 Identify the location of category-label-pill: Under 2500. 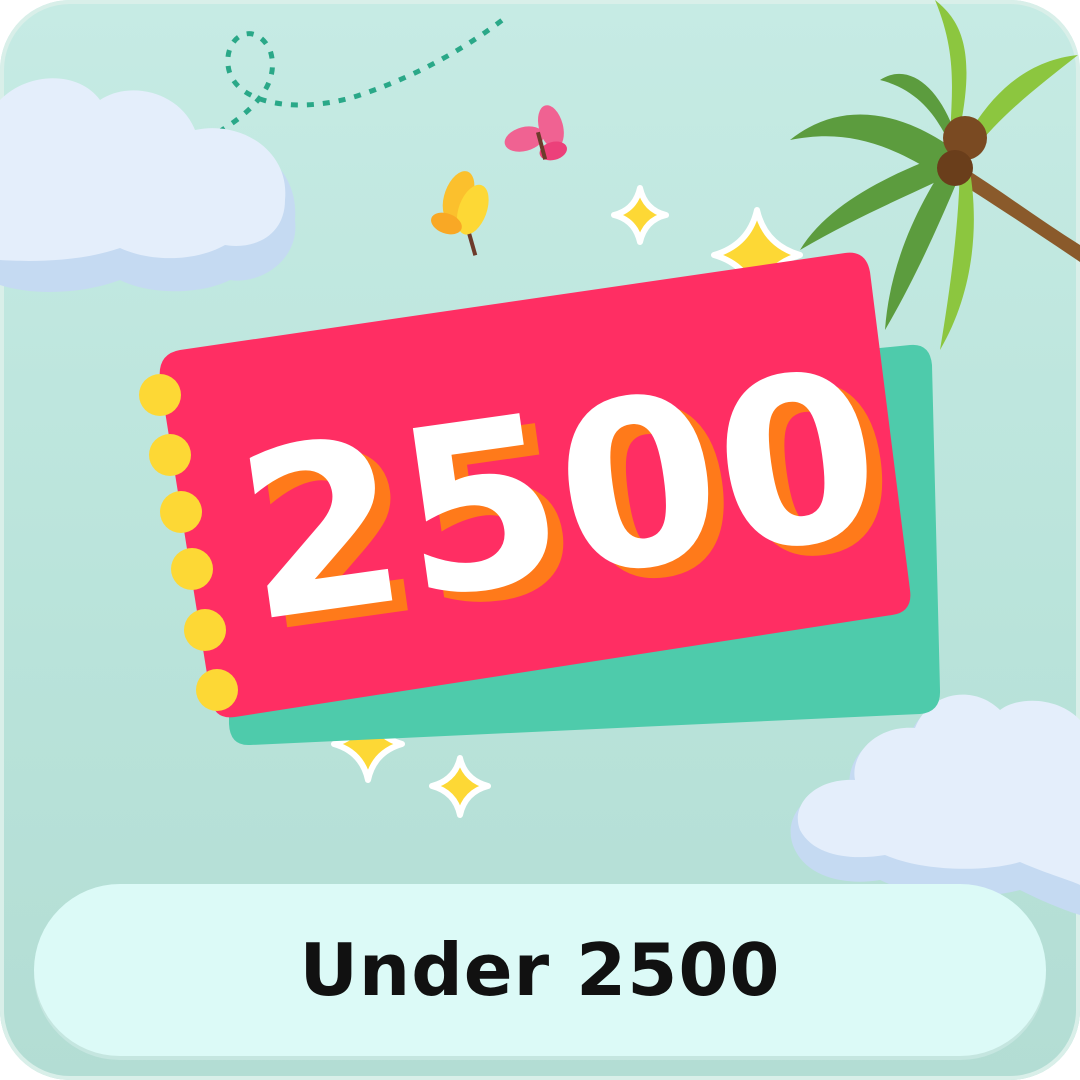
(540, 970).